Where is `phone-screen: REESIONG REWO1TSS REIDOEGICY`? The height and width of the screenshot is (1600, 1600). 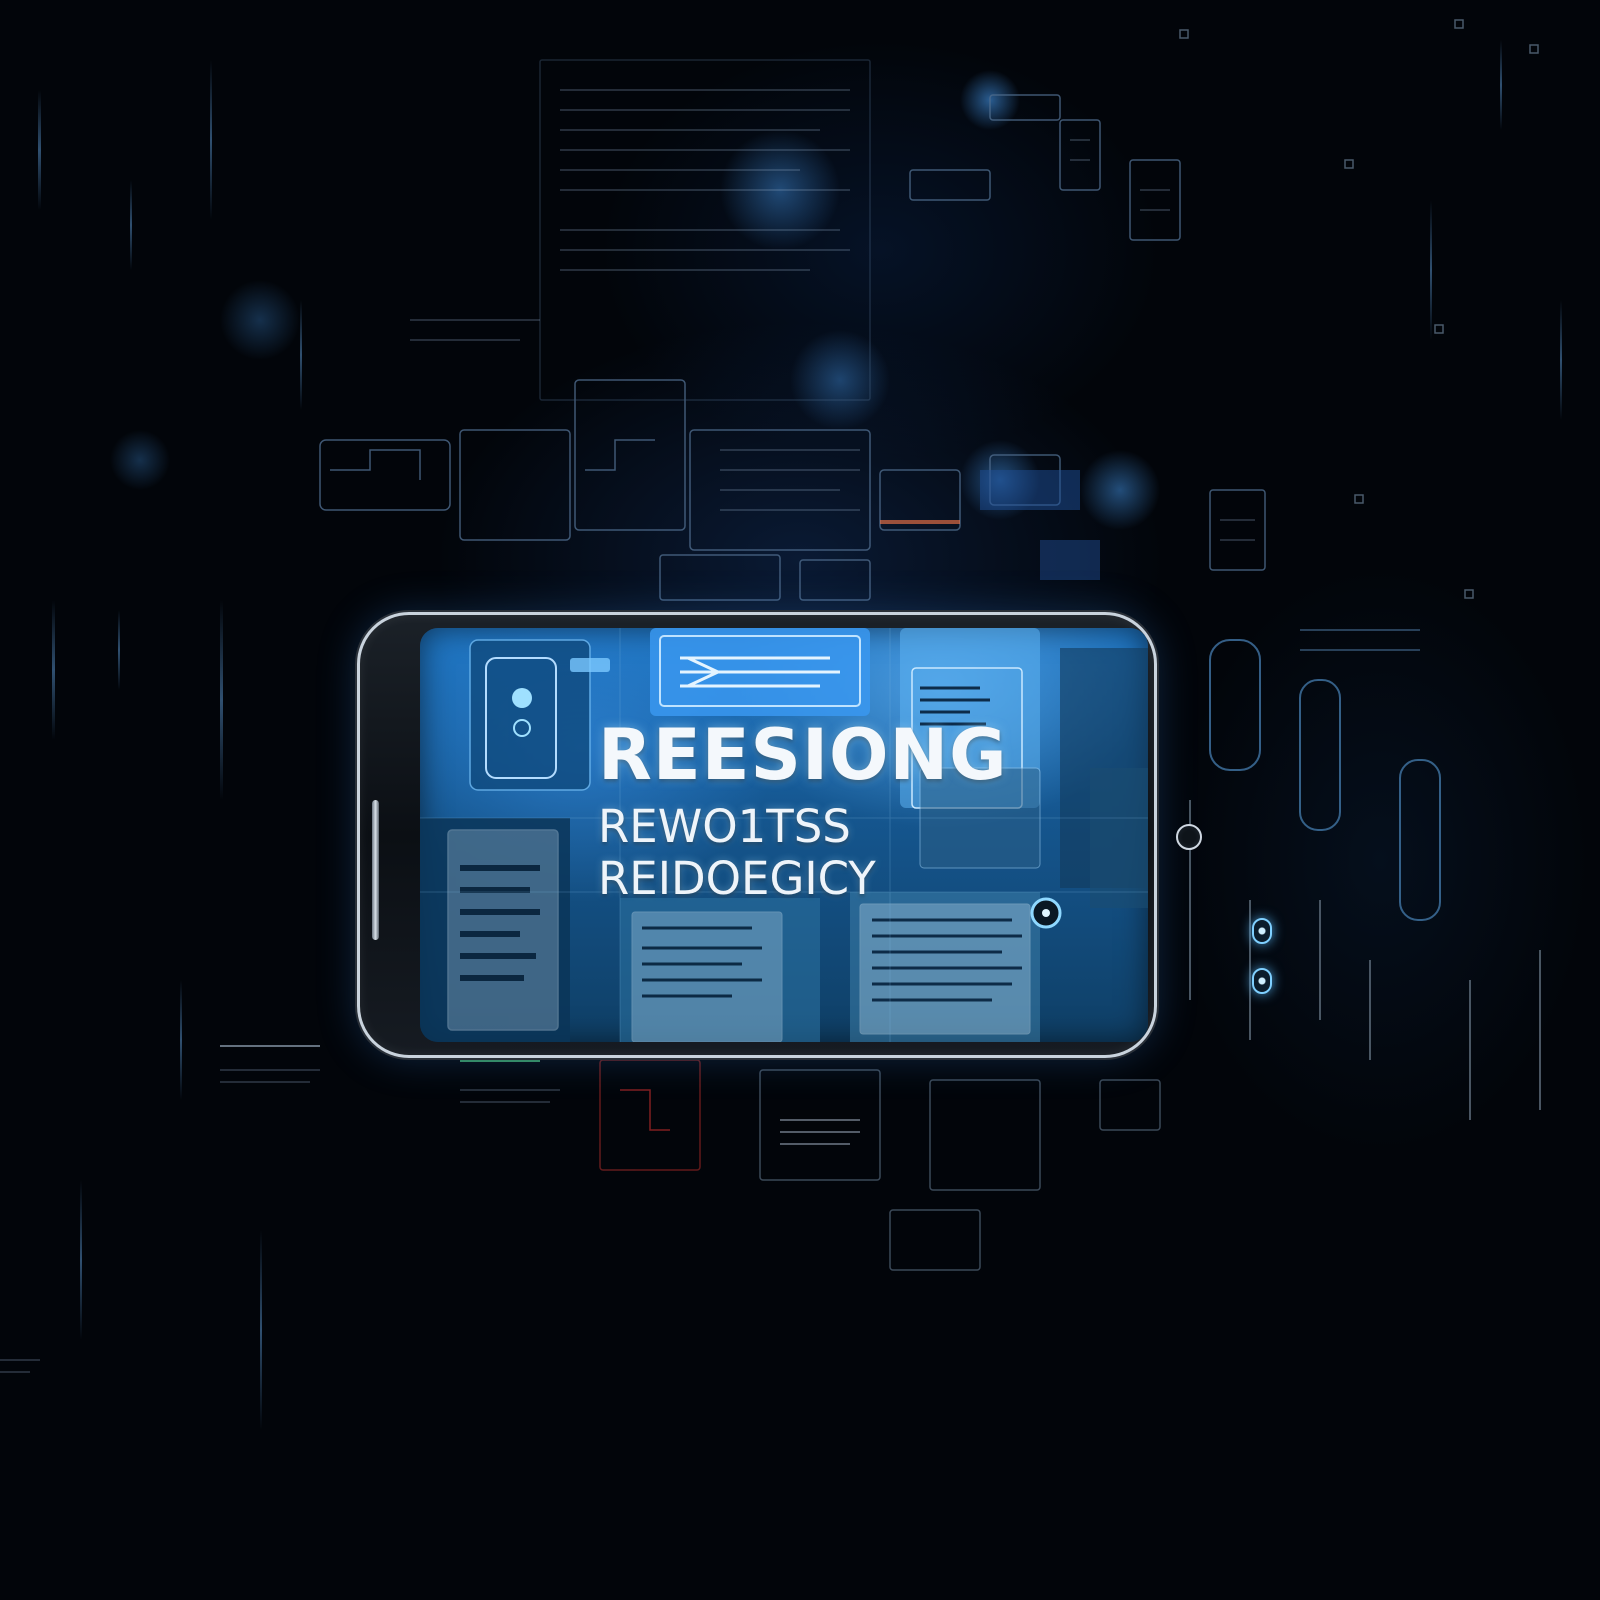
phone-screen: REESIONG REWO1TSS REIDOEGICY is located at coordinates (784, 835).